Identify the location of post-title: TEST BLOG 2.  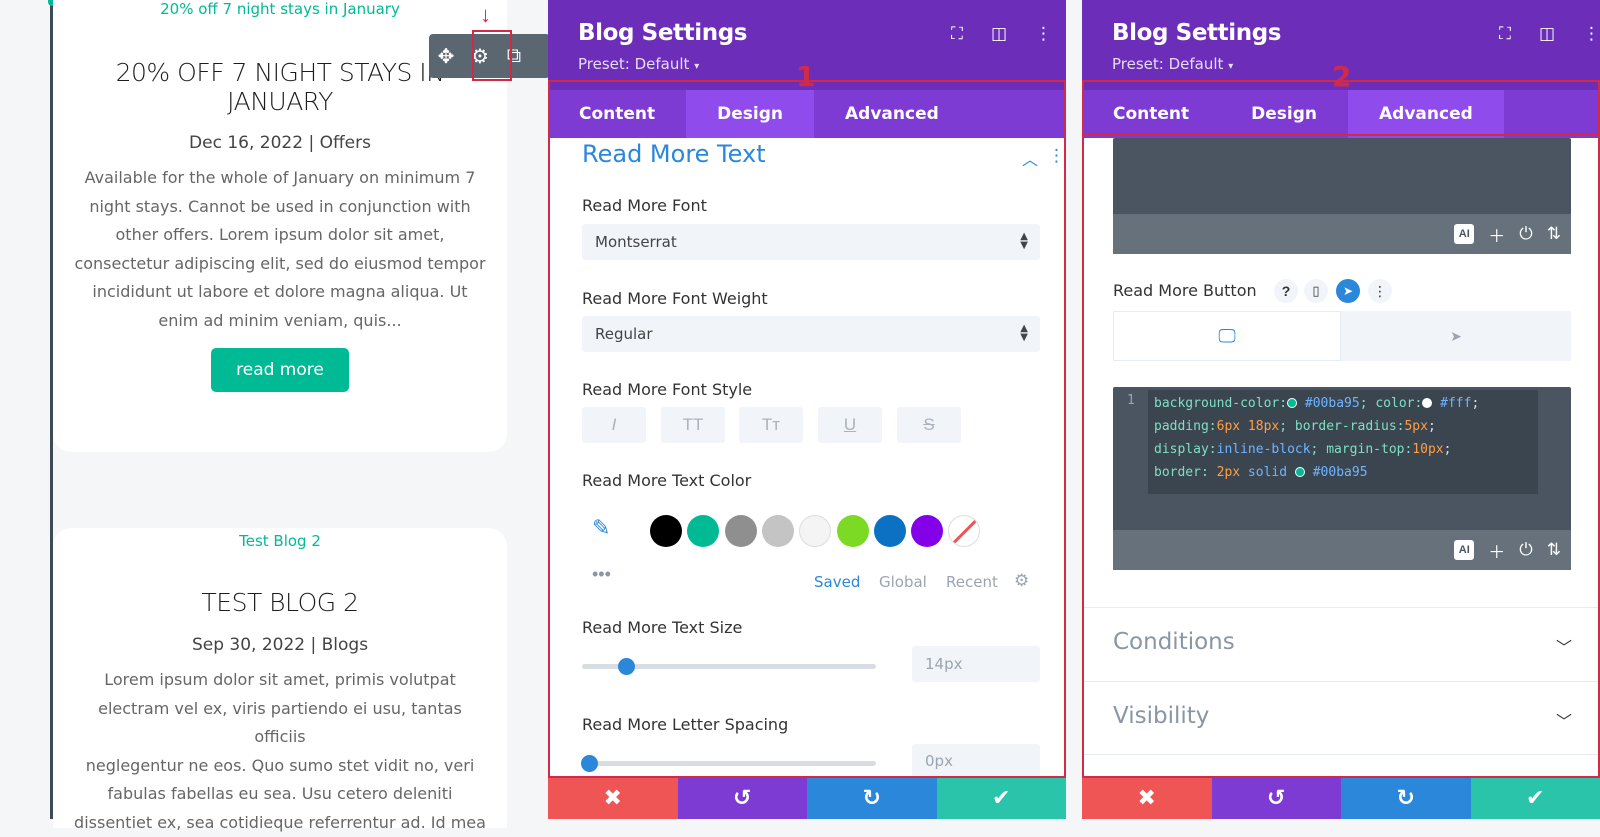
(280, 602).